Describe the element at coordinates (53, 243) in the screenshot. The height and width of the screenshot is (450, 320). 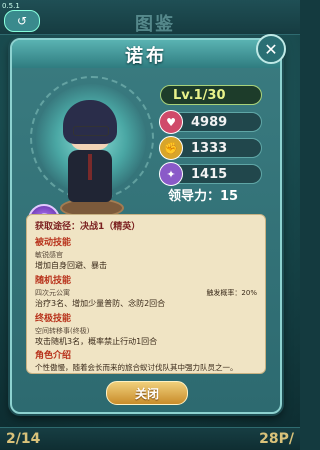
I see `passive-skill-label: 被动技能` at that location.